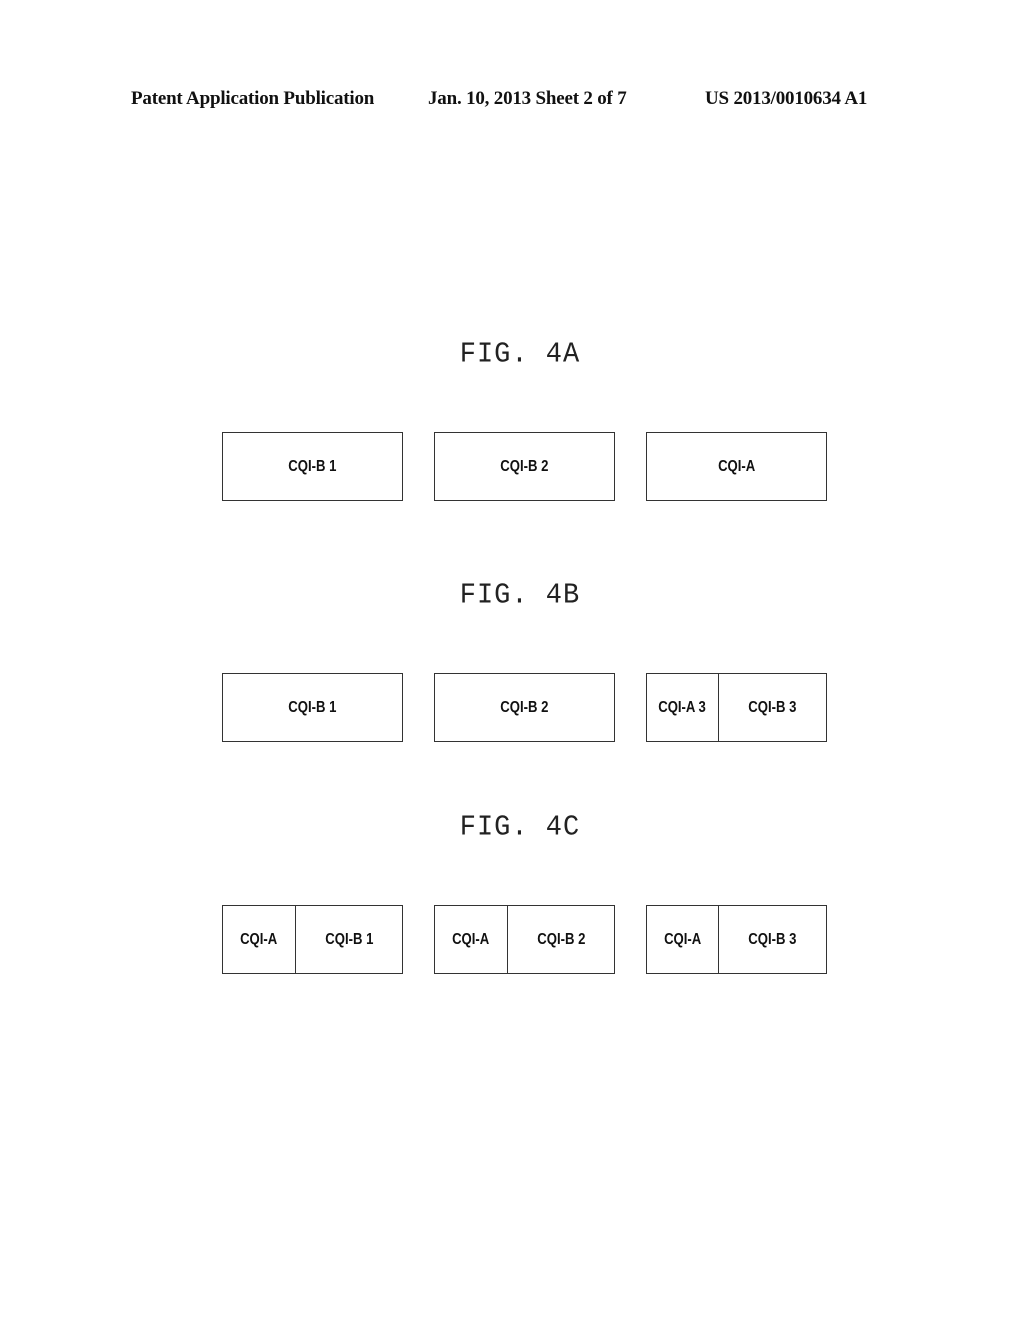  Describe the element at coordinates (312, 939) in the screenshot. I see `frame-box: CQI-A CQI-B 1` at that location.